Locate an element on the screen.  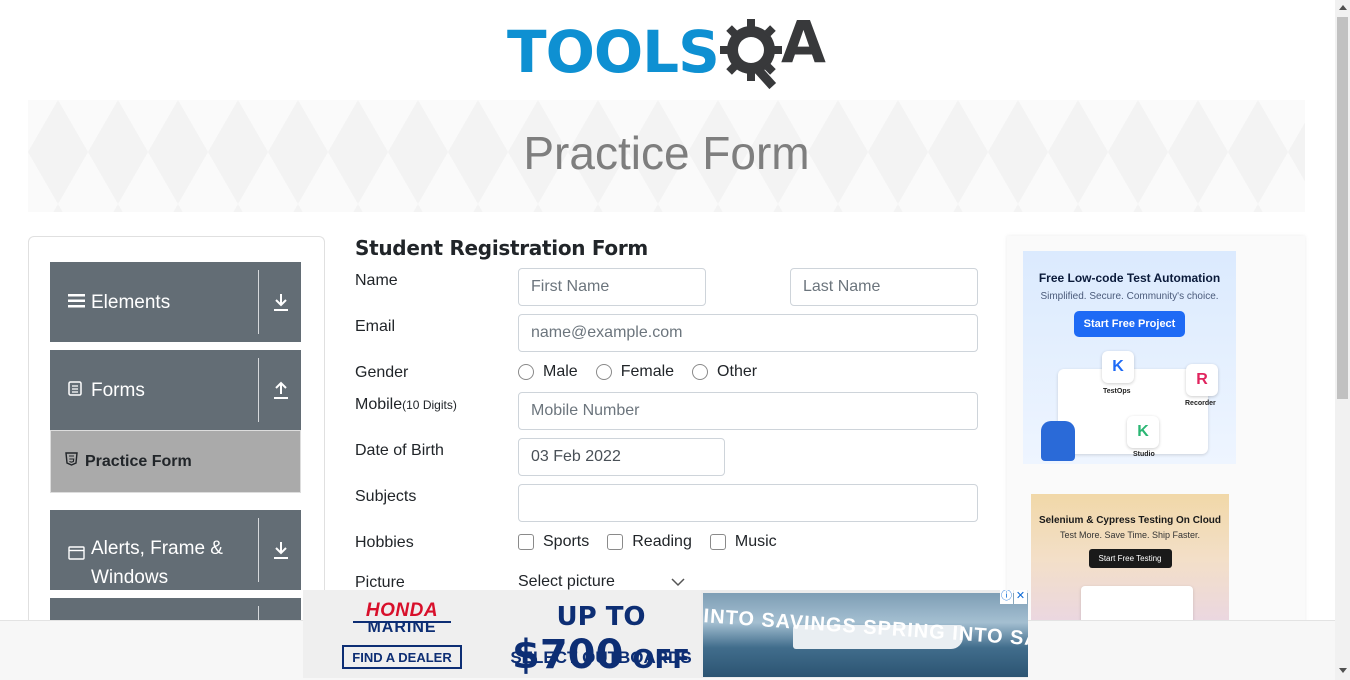
robot-icon is located at coordinates (1058, 441).